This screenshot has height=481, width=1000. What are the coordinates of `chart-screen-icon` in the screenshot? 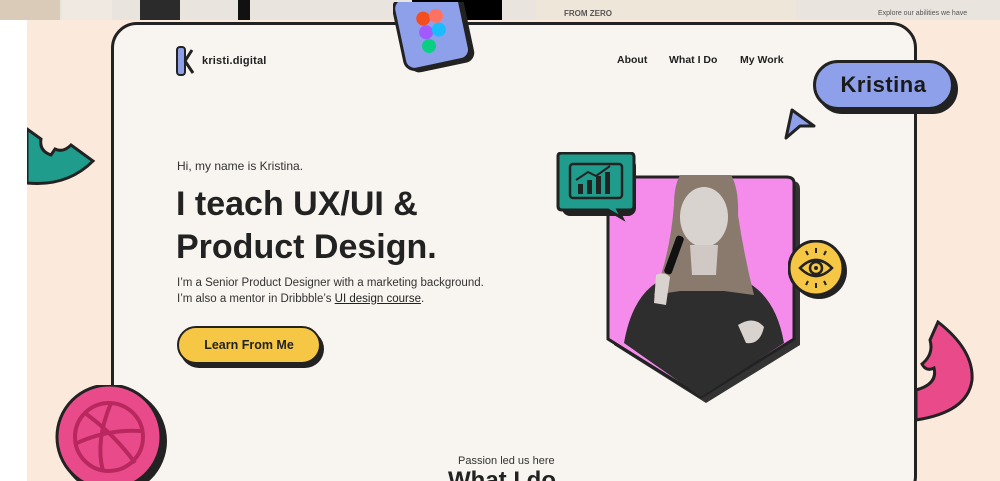 It's located at (596, 187).